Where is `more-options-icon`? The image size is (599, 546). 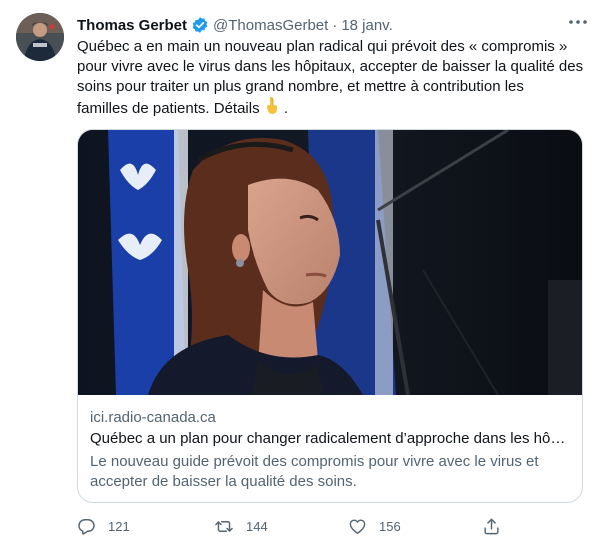 more-options-icon is located at coordinates (578, 22).